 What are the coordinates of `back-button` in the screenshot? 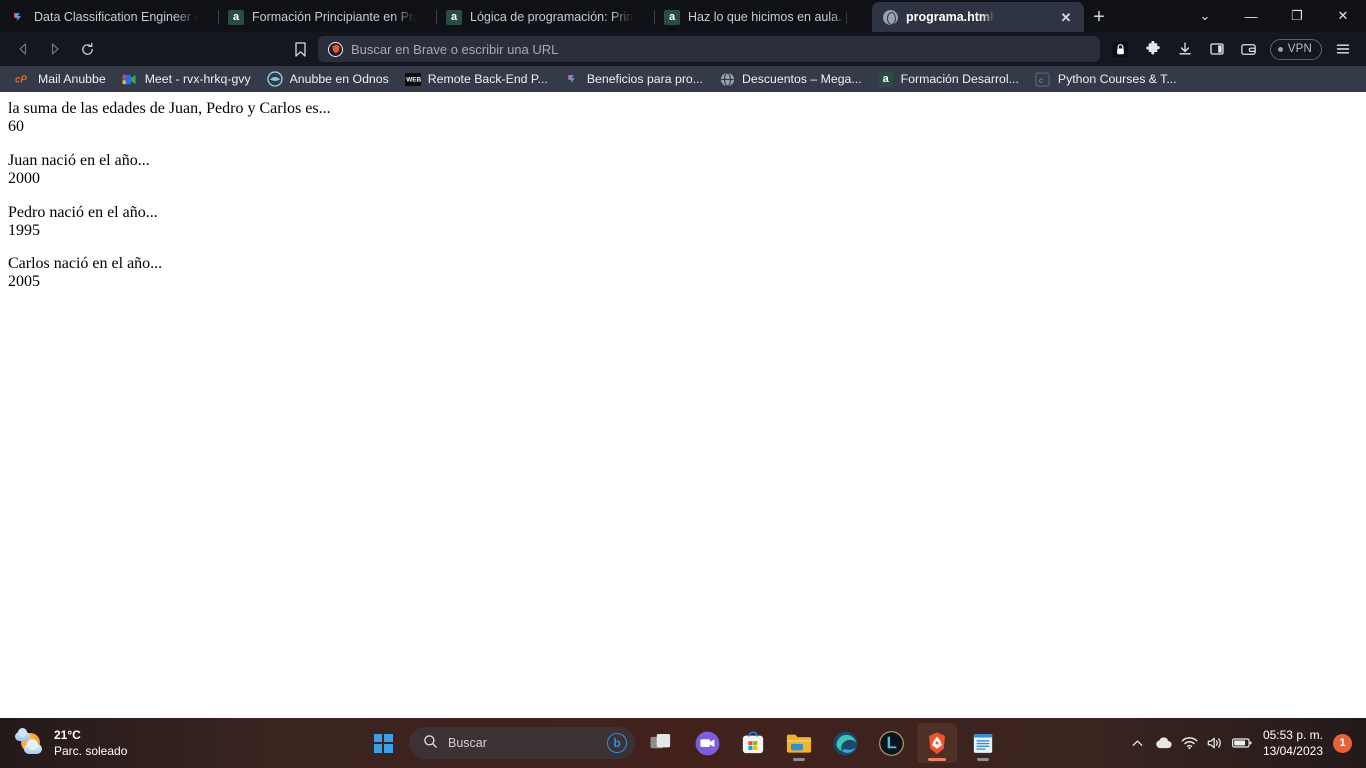 It's located at (23, 49).